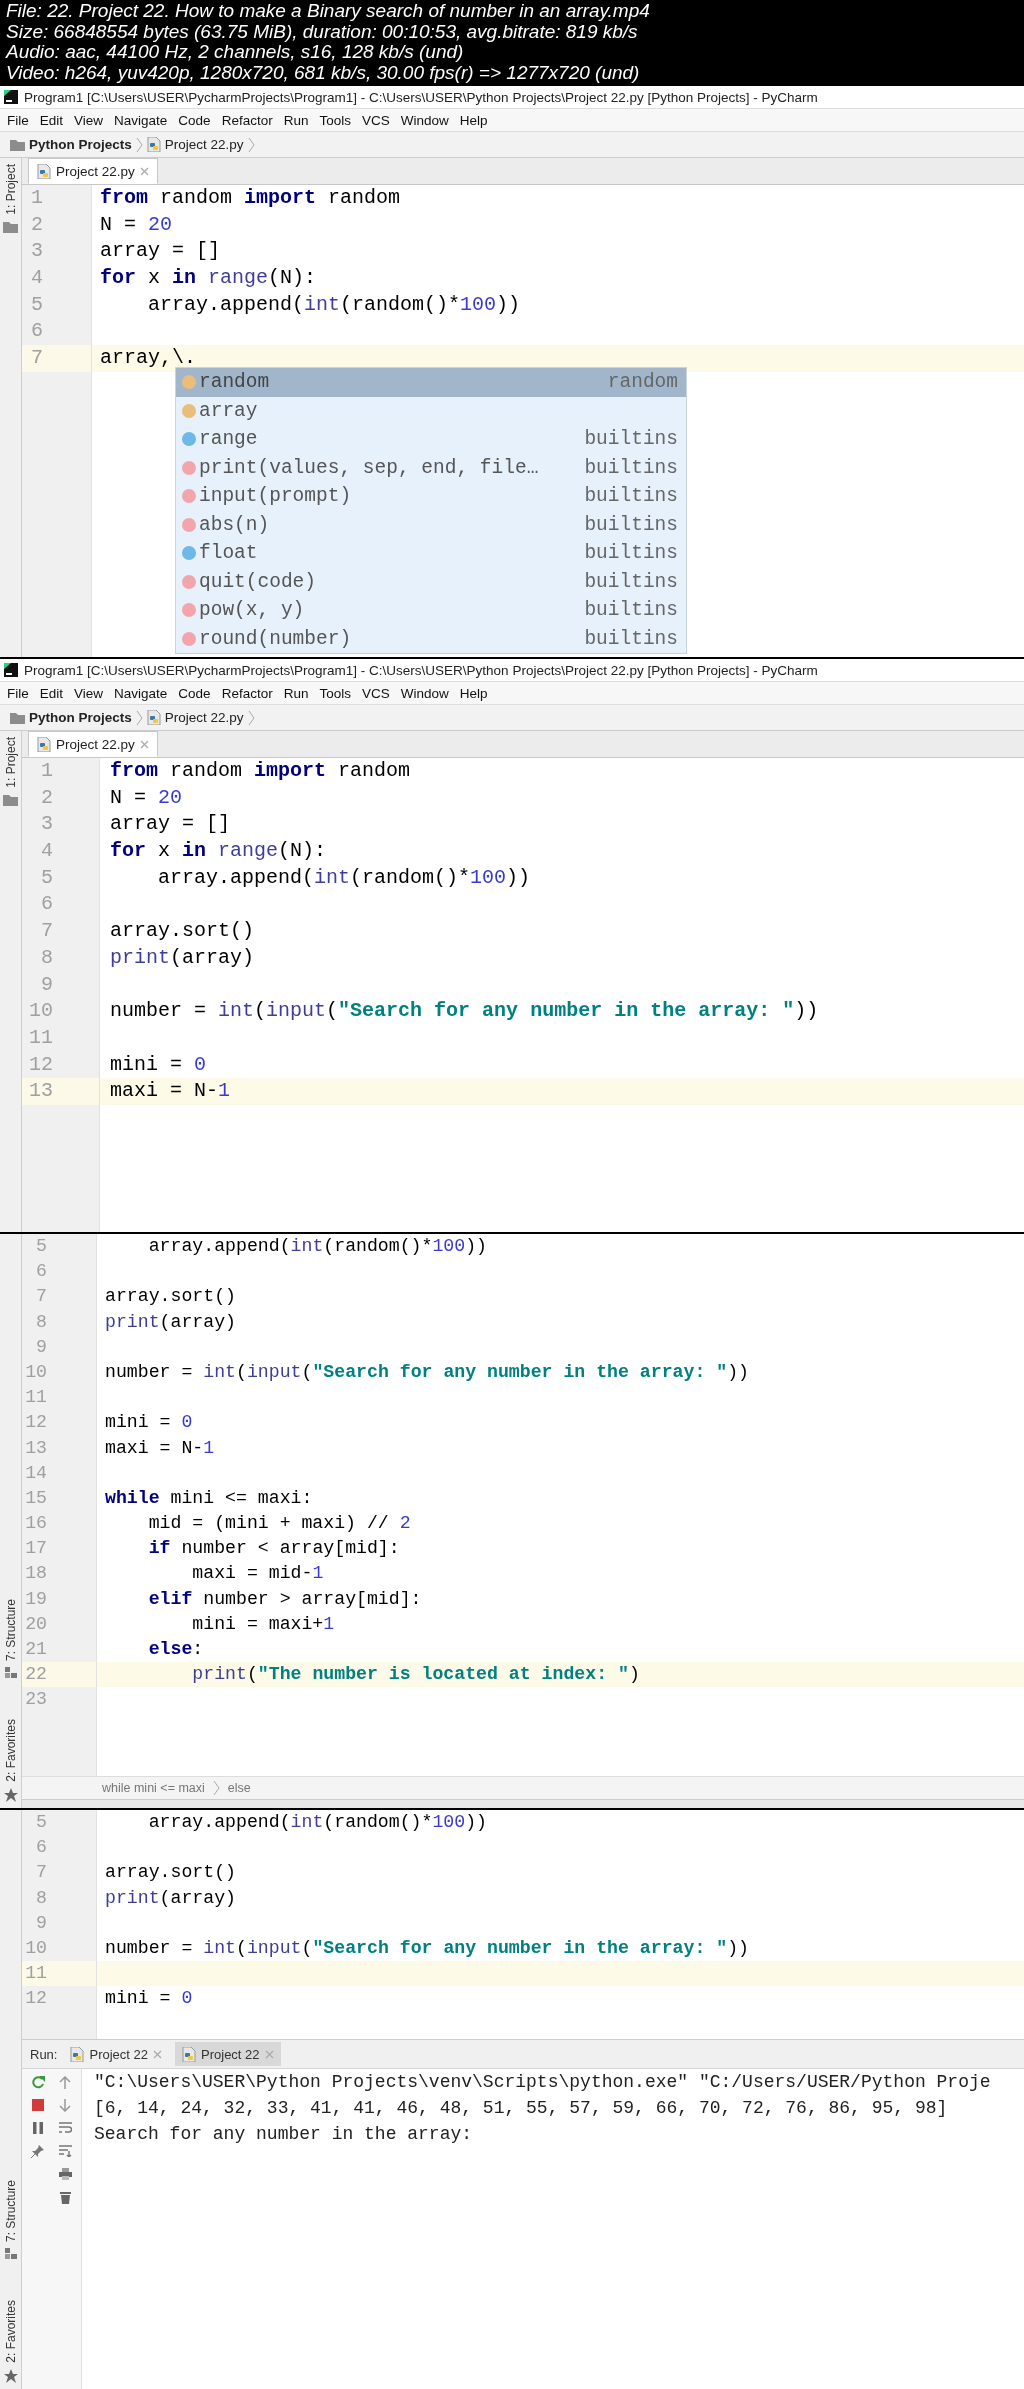 This screenshot has height=2389, width=1024. I want to click on window-title: Program1 [C:\Users\USER\PycharmProjects\Program1] - C:\Users\USER\Python Projects\Project 22.py [Python Projects] - PyCharm, so click(421, 97).